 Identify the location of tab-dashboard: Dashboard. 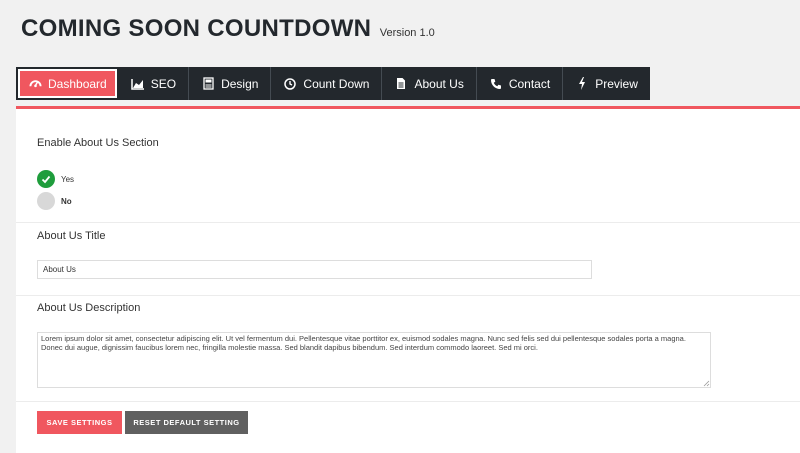
(67, 83).